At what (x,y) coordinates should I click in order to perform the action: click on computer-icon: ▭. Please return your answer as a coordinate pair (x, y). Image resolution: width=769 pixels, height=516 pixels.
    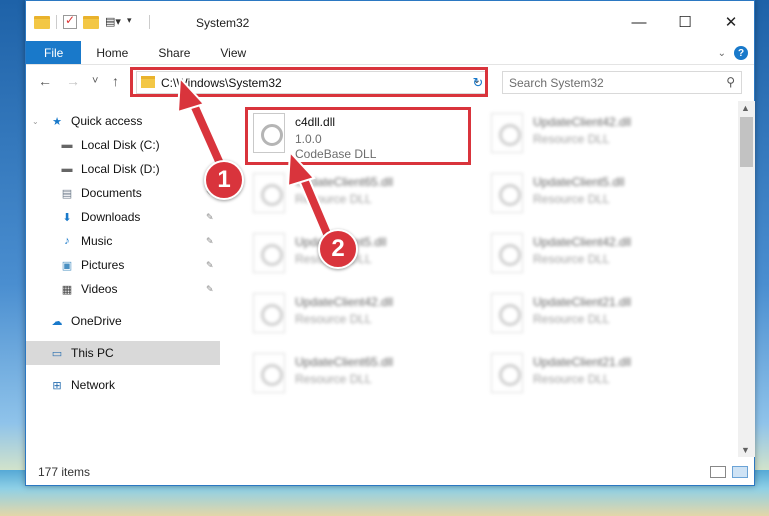
    Looking at the image, I should click on (57, 353).